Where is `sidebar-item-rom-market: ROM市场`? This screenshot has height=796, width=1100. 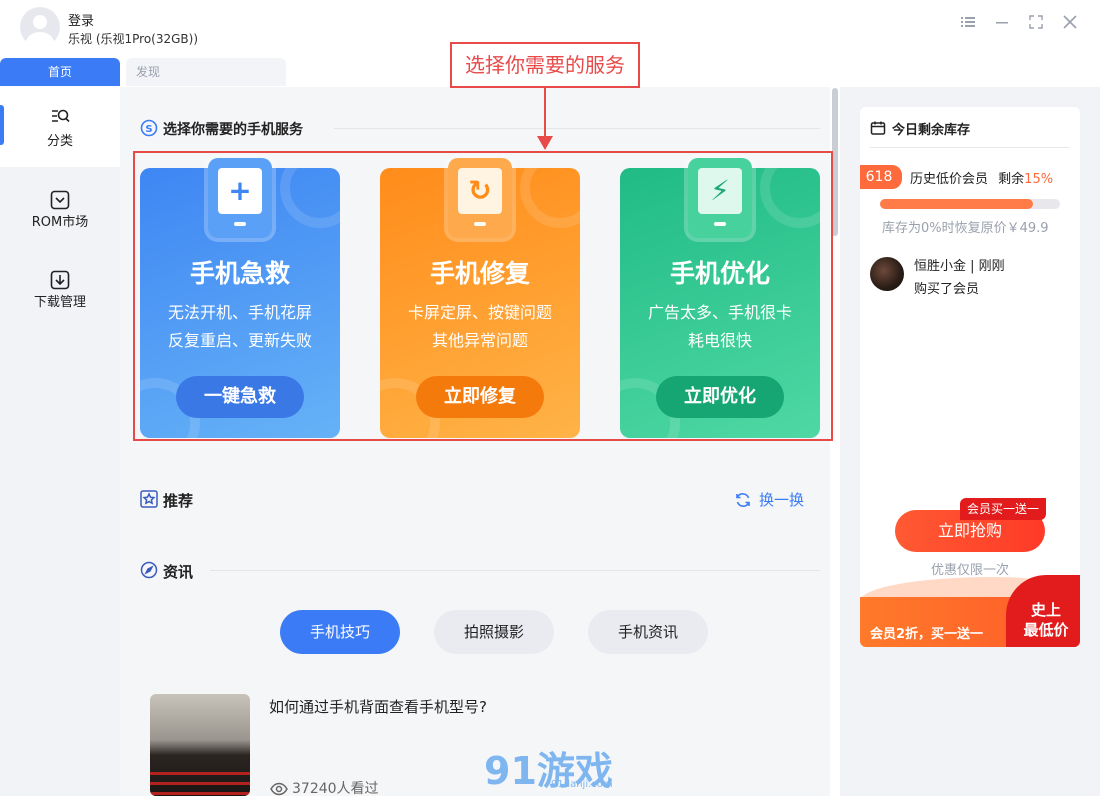 sidebar-item-rom-market: ROM市场 is located at coordinates (60, 222).